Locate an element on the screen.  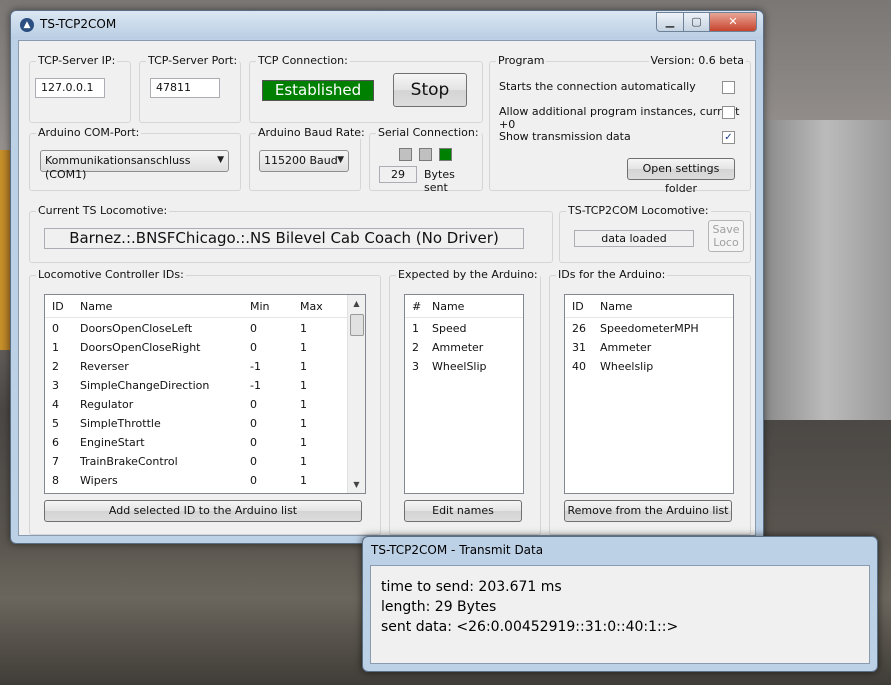
column-header-min: Min is located at coordinates (260, 306).